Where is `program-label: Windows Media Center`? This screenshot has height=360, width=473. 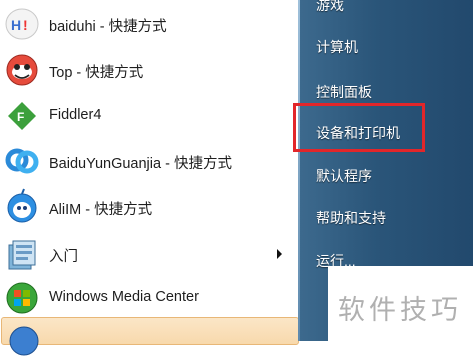 program-label: Windows Media Center is located at coordinates (124, 297).